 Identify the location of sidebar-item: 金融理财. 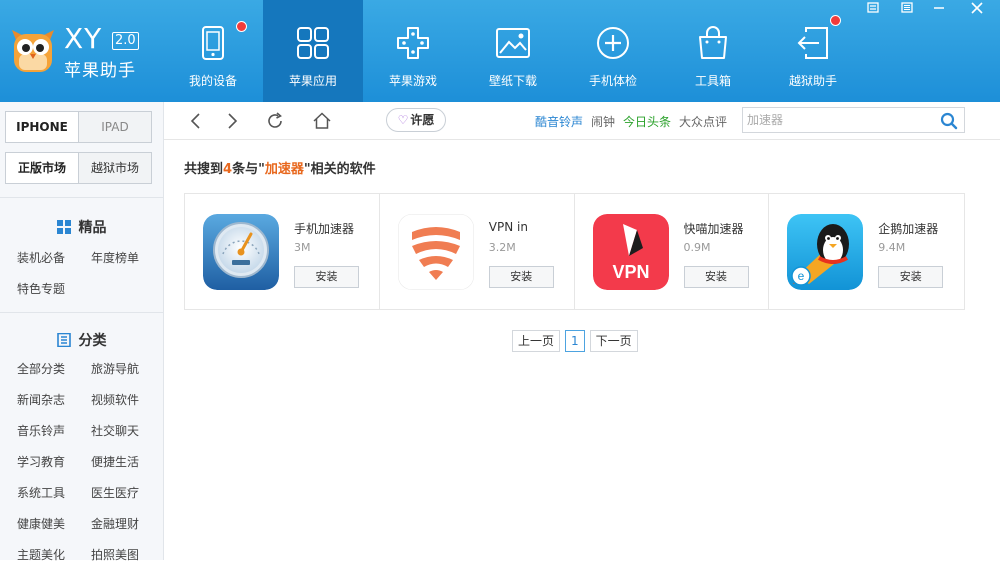
(115, 523).